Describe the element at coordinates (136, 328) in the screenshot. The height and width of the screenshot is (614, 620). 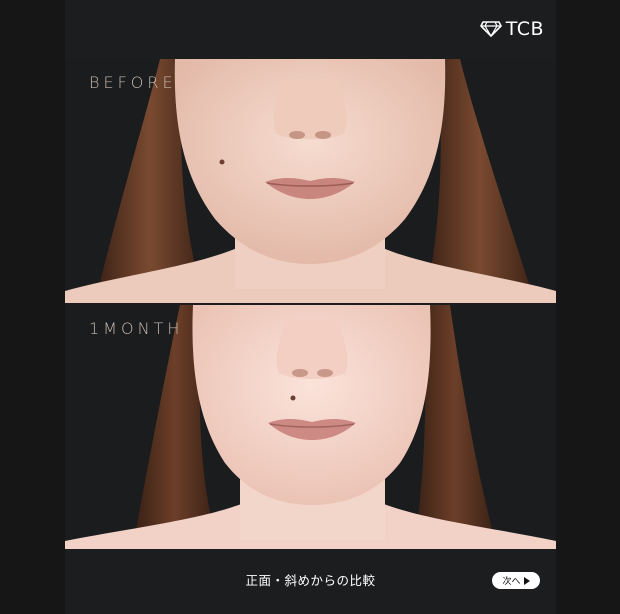
I see `after-label: 1MONTH` at that location.